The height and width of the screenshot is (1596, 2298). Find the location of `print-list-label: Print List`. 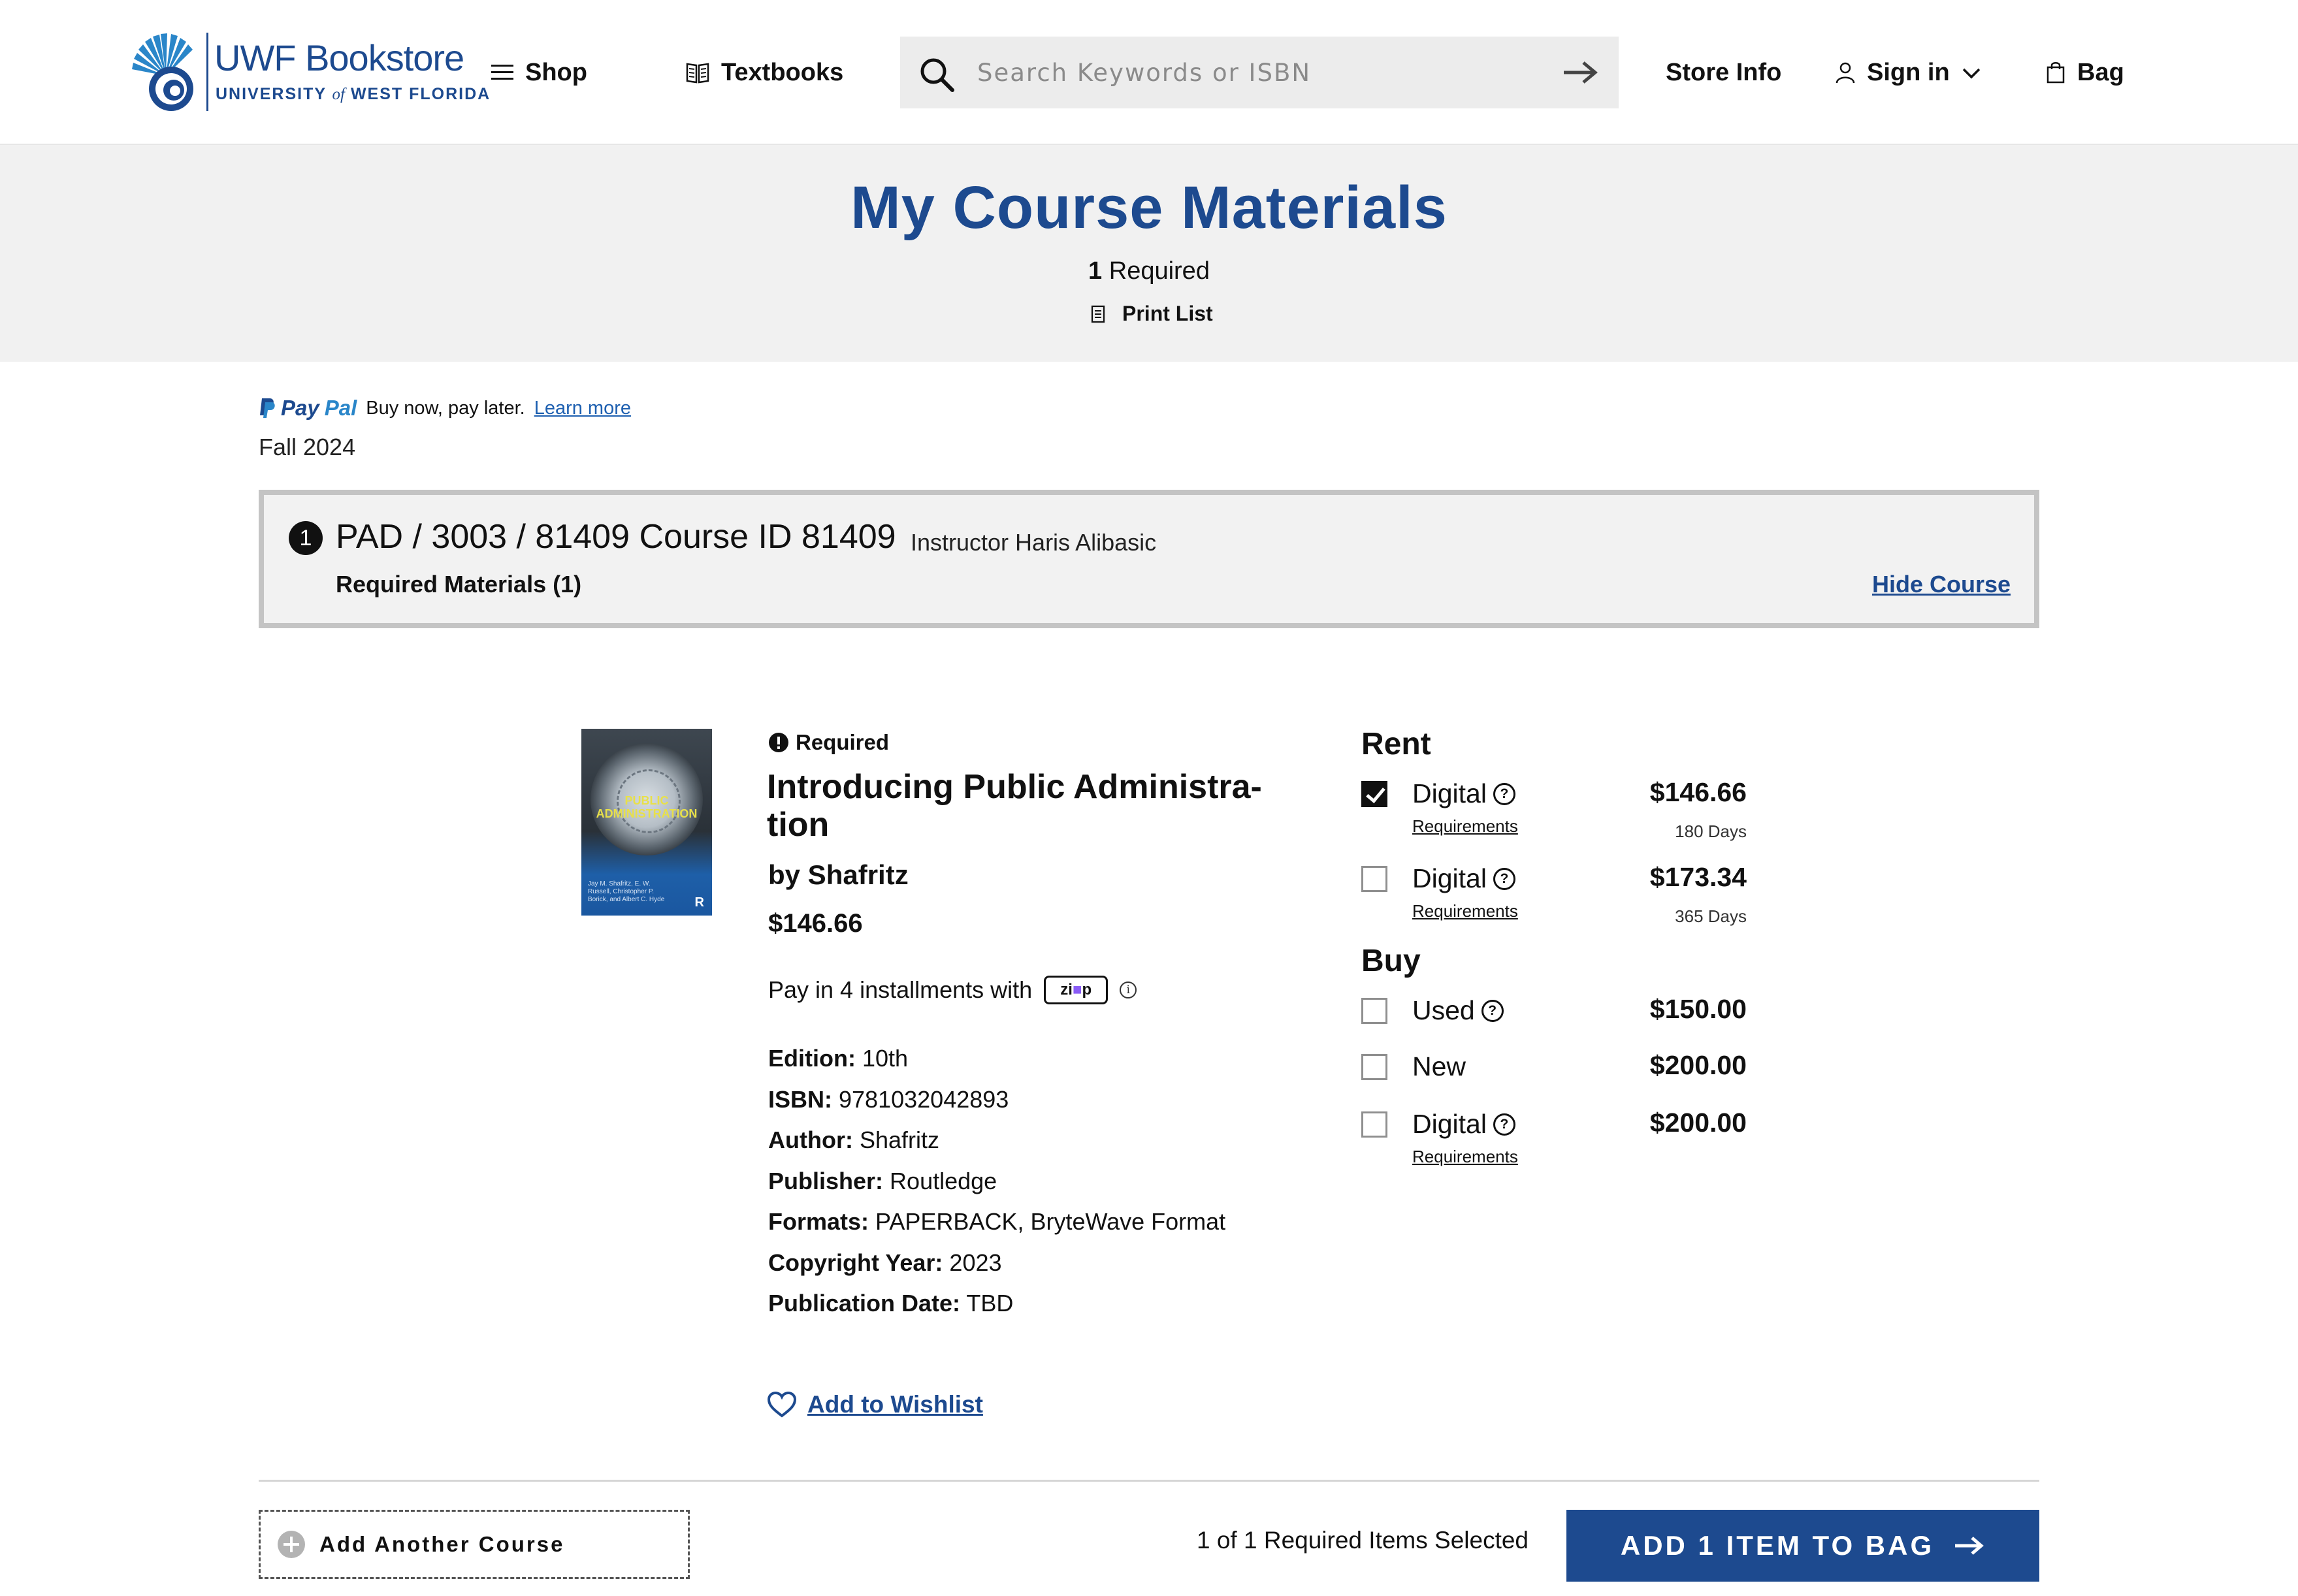

print-list-label: Print List is located at coordinates (1168, 313).